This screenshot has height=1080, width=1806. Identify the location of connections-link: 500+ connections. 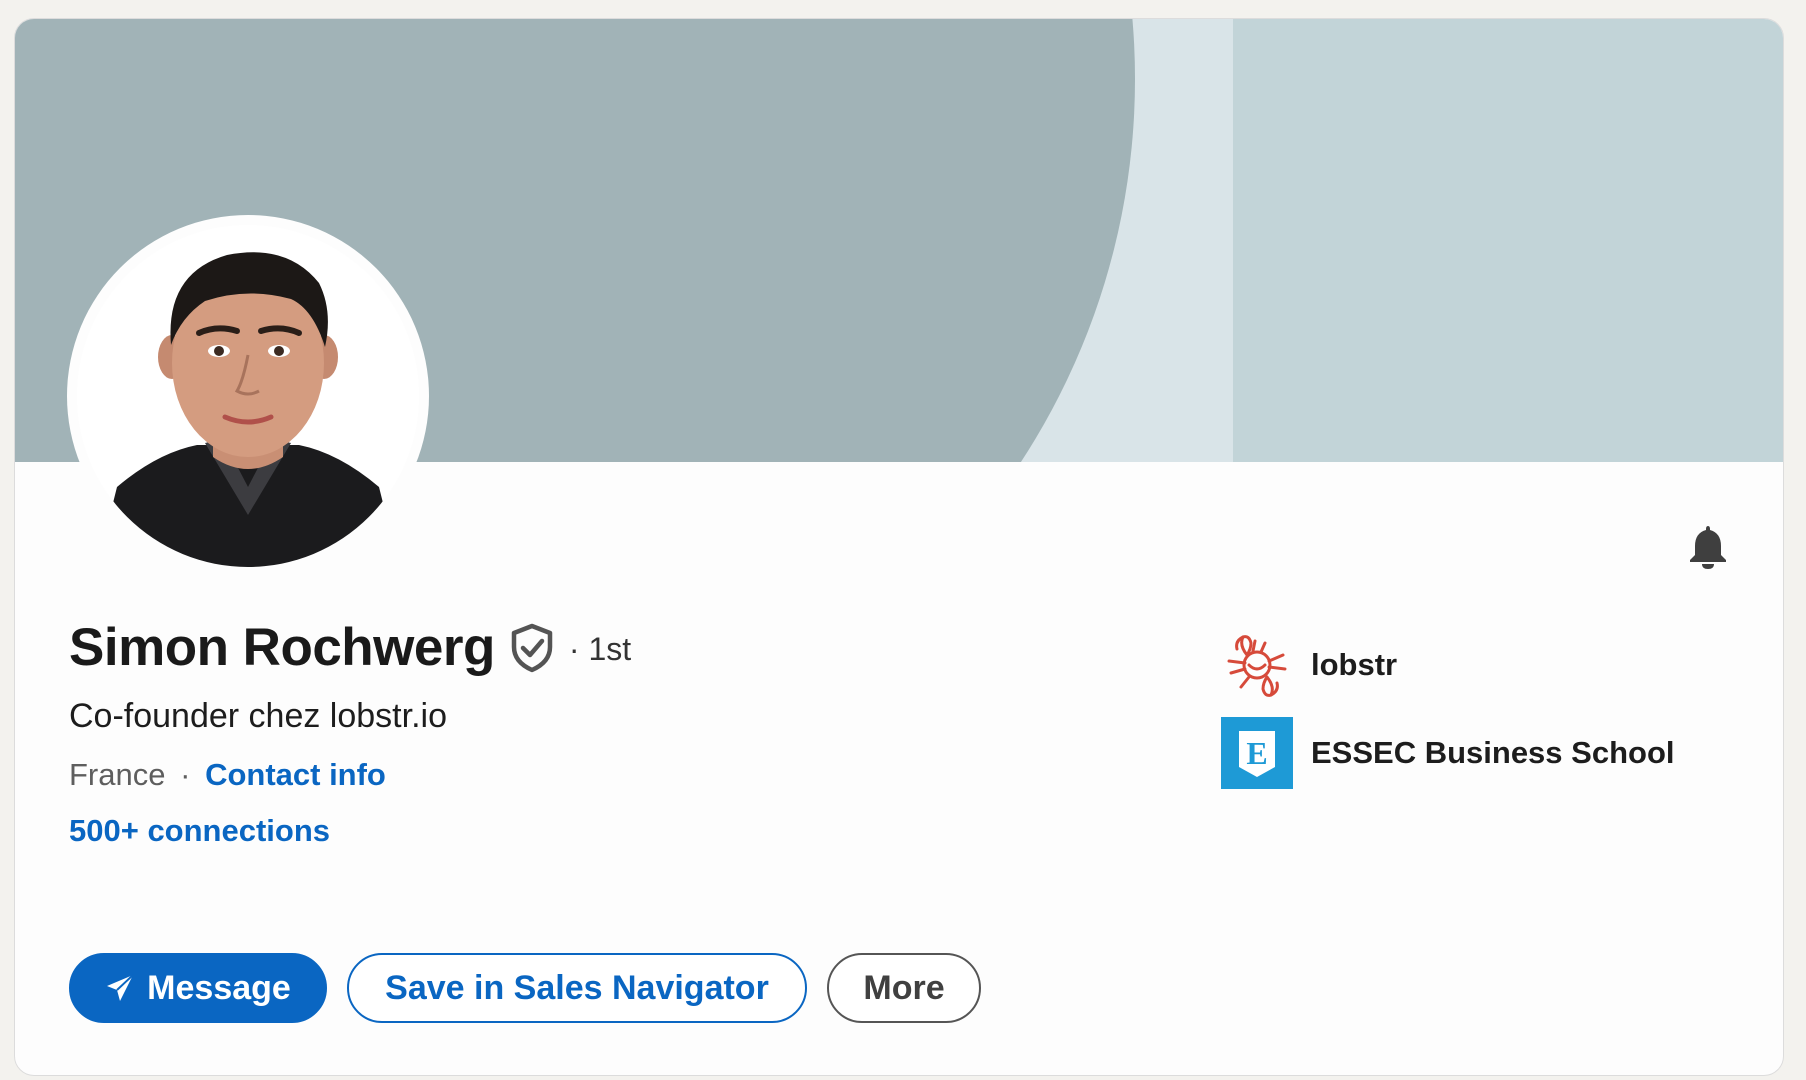
(199, 830).